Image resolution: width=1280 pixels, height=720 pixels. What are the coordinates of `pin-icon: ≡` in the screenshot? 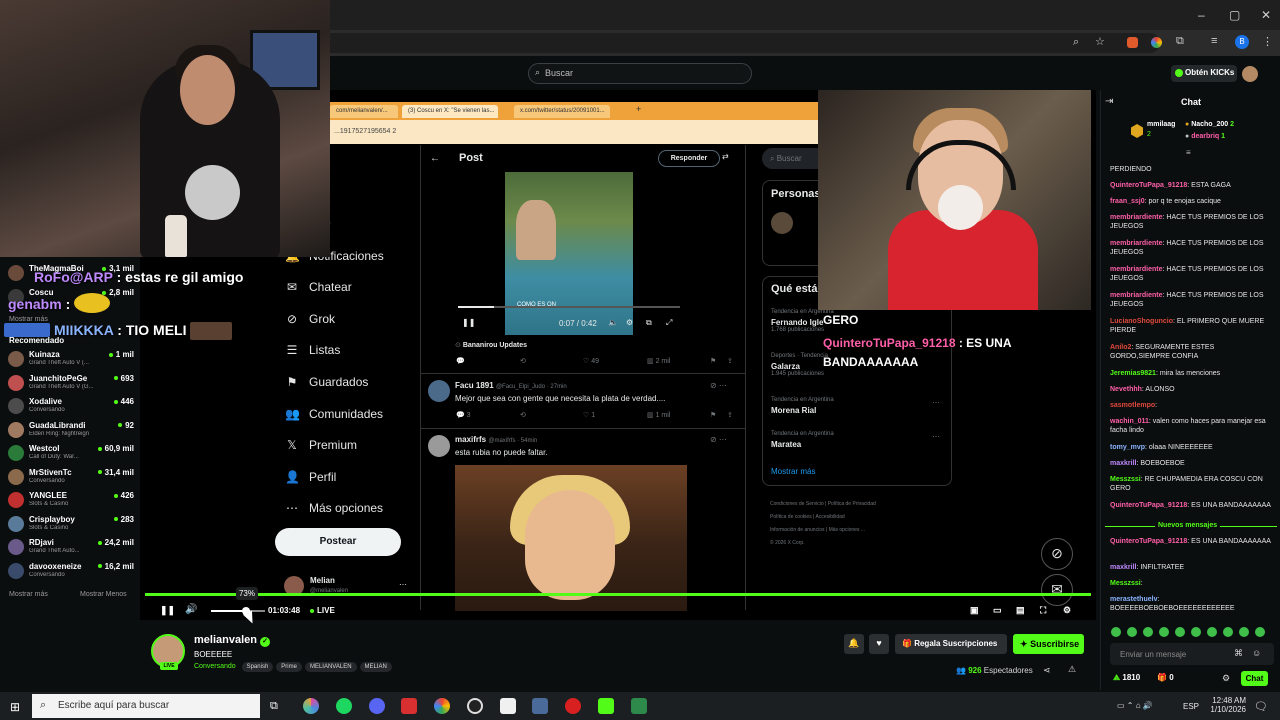 It's located at (1188, 152).